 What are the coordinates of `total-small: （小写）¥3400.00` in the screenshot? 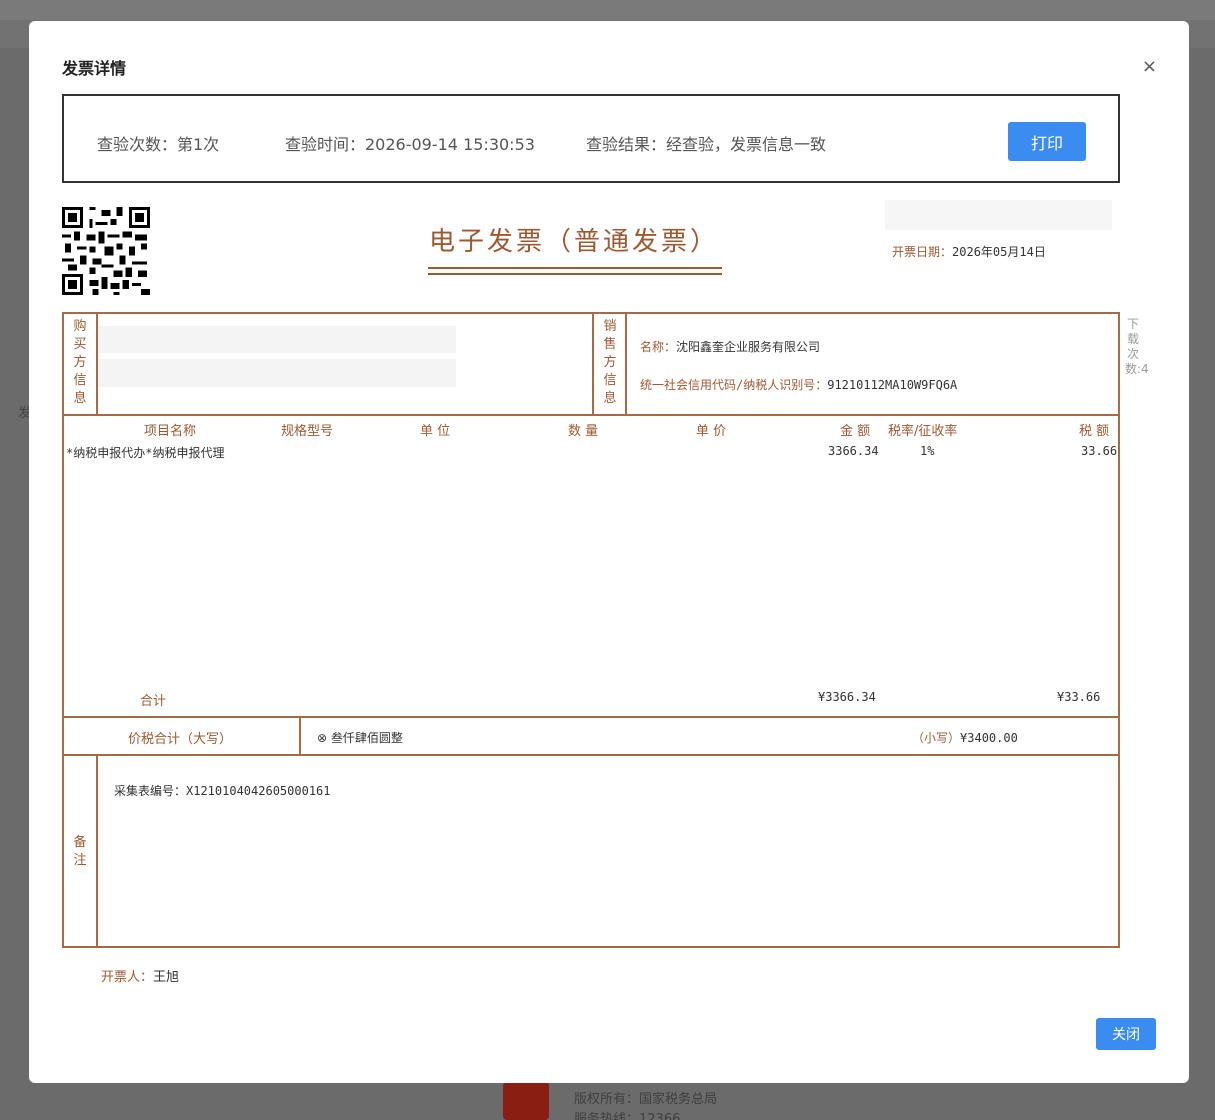 It's located at (965, 737).